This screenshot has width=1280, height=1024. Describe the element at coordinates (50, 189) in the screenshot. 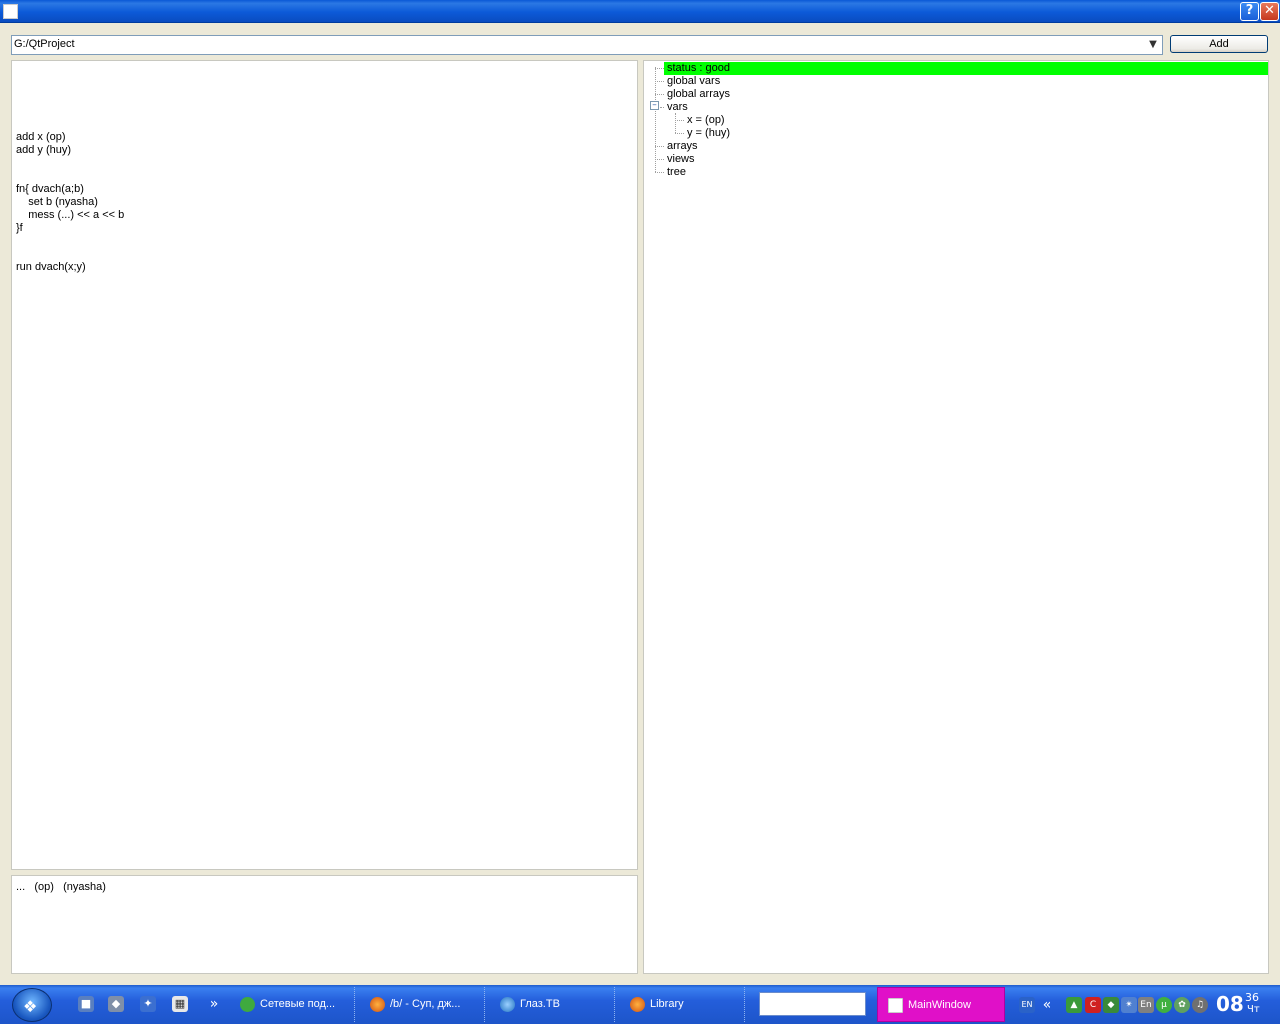

I see `code-line: fn{ dvach(a;b)` at that location.